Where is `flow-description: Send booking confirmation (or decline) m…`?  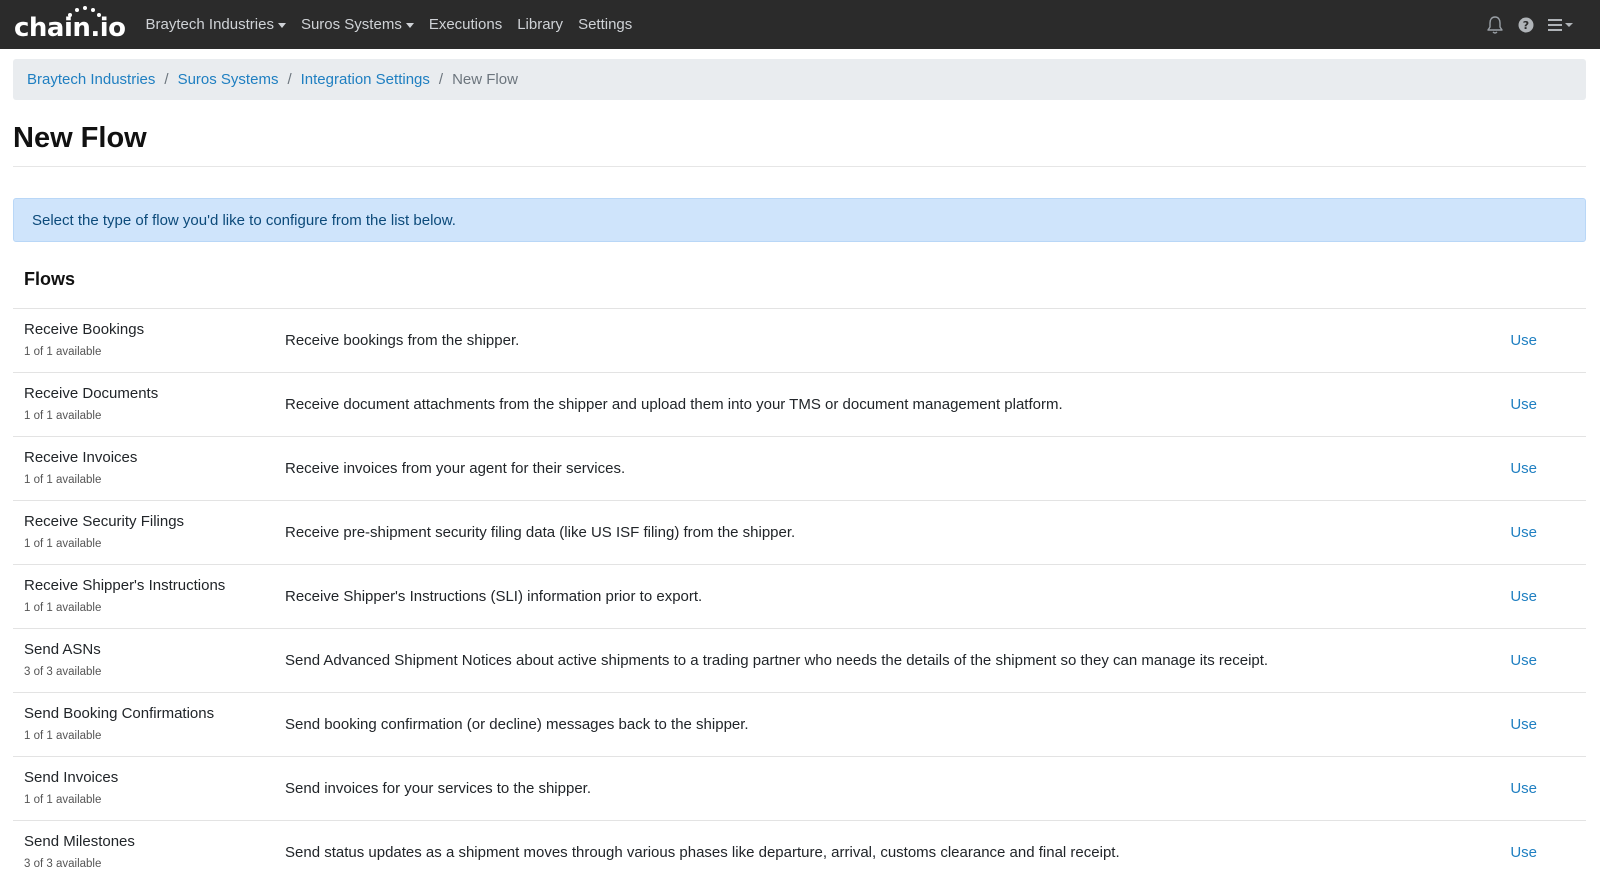 flow-description: Send booking confirmation (or decline) m… is located at coordinates (517, 724).